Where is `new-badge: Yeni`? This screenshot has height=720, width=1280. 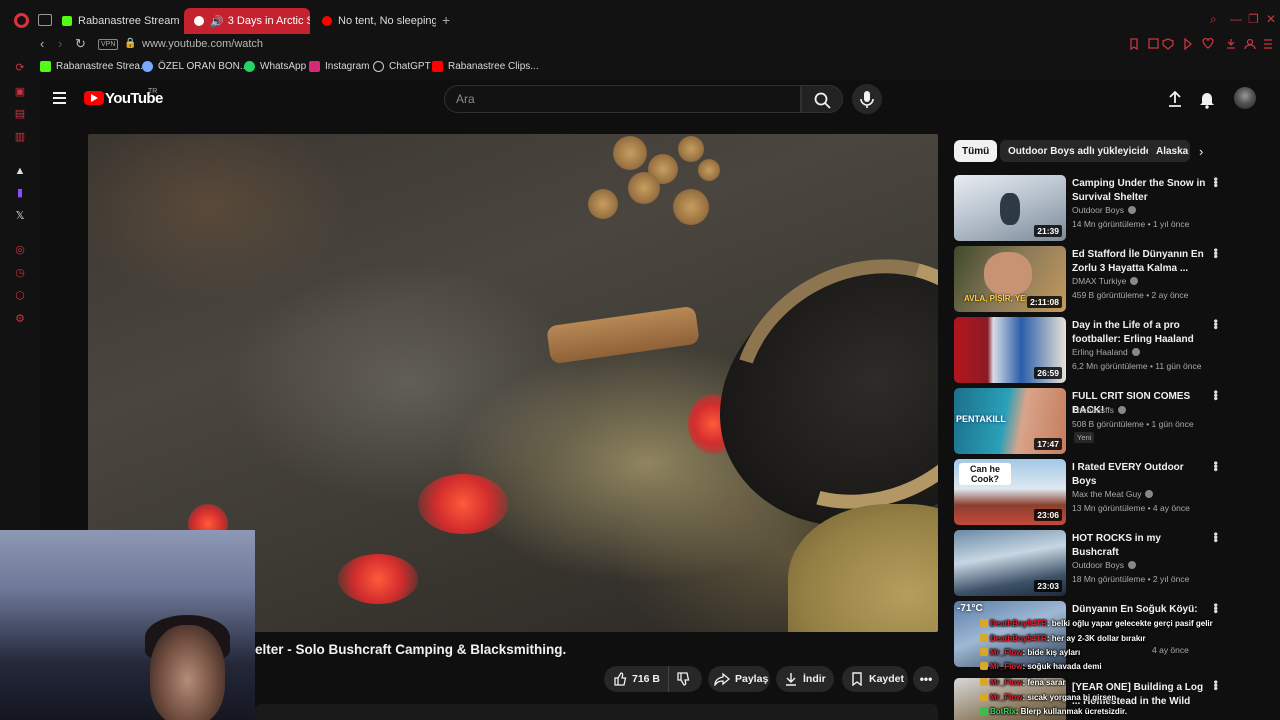
new-badge: Yeni is located at coordinates (1084, 437).